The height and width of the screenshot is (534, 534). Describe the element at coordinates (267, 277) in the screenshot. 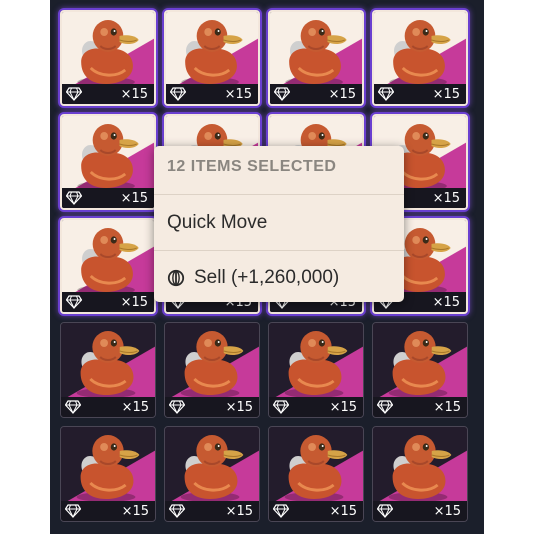

I see `sell-label: Sell (+1,260,000)` at that location.